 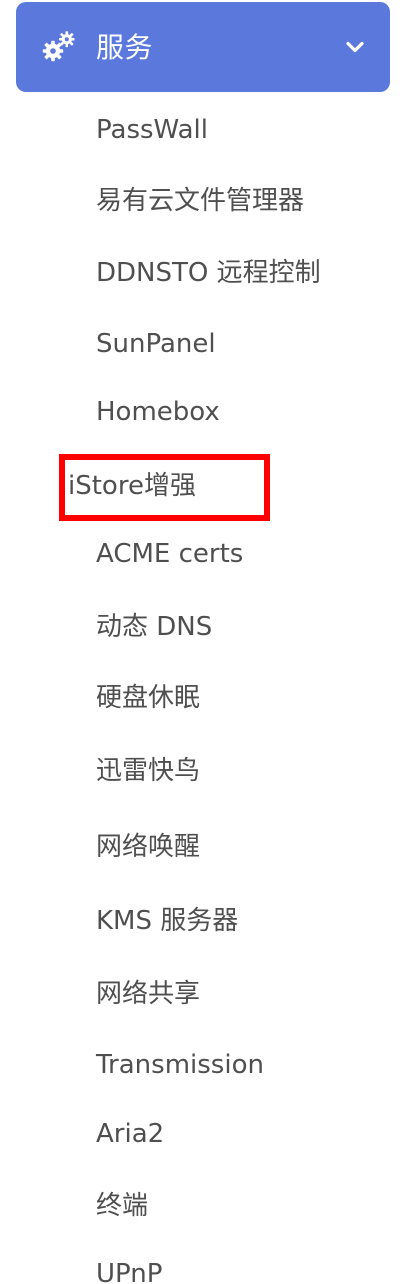 What do you see at coordinates (167, 921) in the screenshot?
I see `menu-item-kms-server: KMS 服务器` at bounding box center [167, 921].